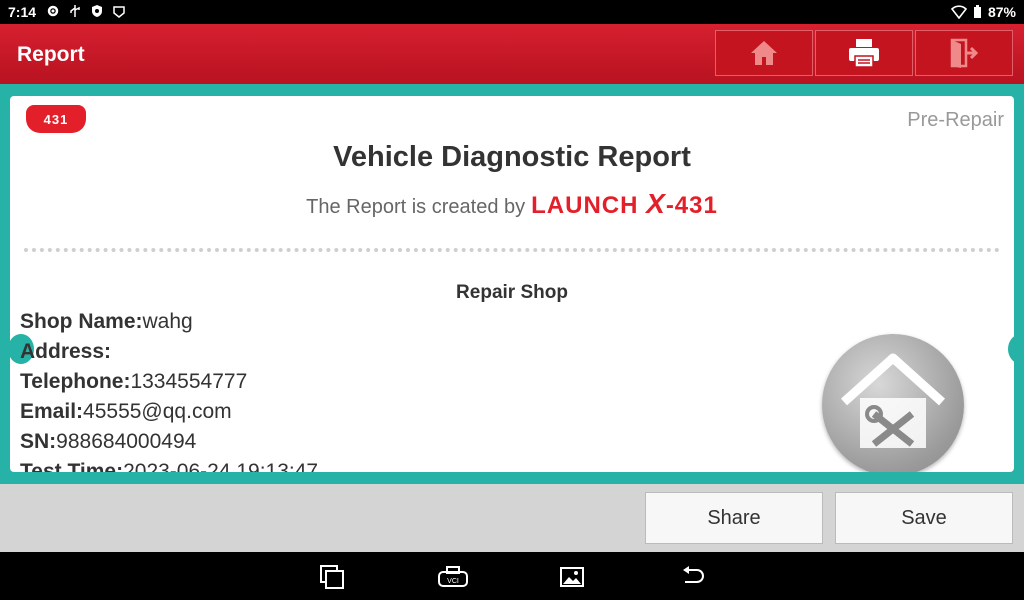  Describe the element at coordinates (512, 576) in the screenshot. I see `navigation-bar: VCI` at that location.